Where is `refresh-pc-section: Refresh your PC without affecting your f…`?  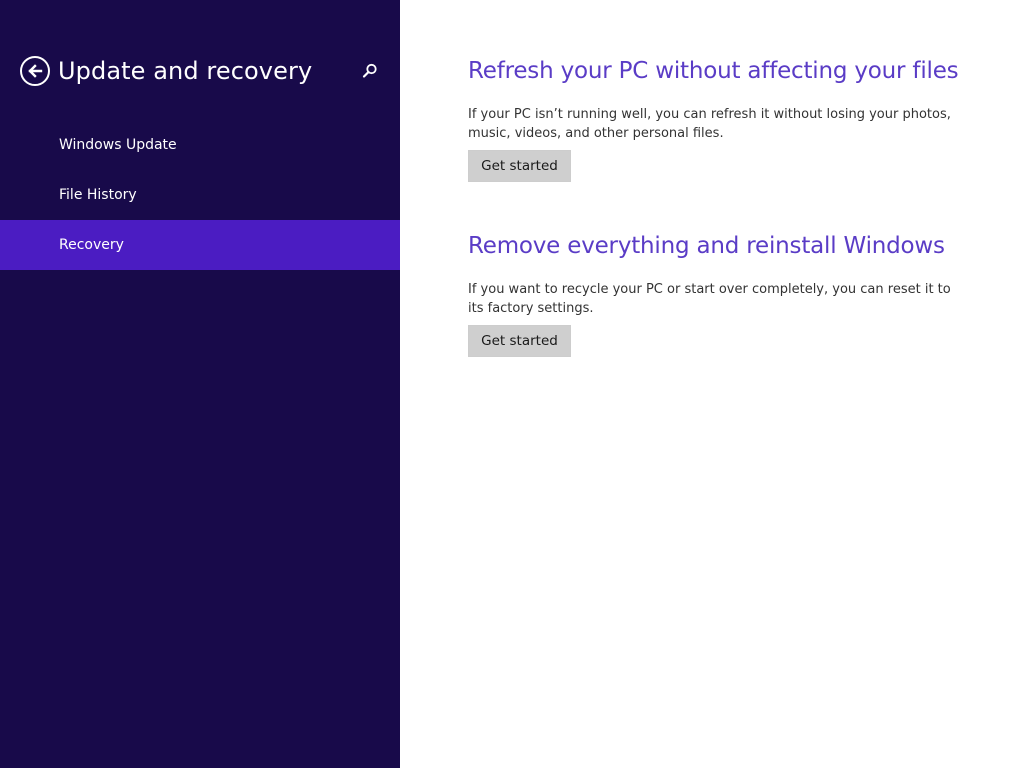
refresh-pc-section: Refresh your PC without affecting your f… is located at coordinates (718, 118).